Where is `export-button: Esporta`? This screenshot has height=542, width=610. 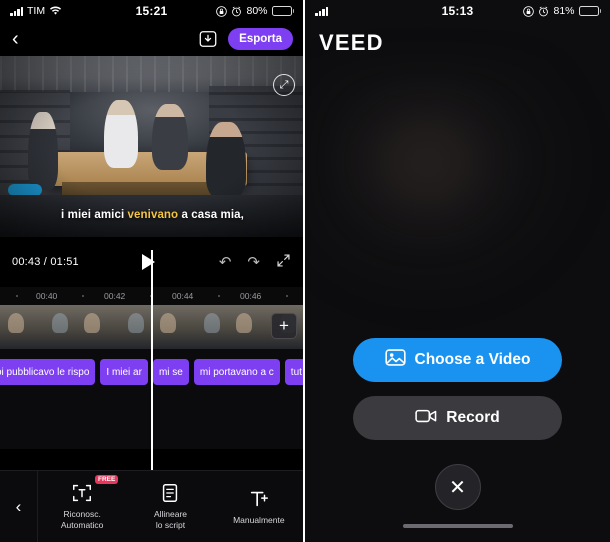 export-button: Esporta is located at coordinates (260, 39).